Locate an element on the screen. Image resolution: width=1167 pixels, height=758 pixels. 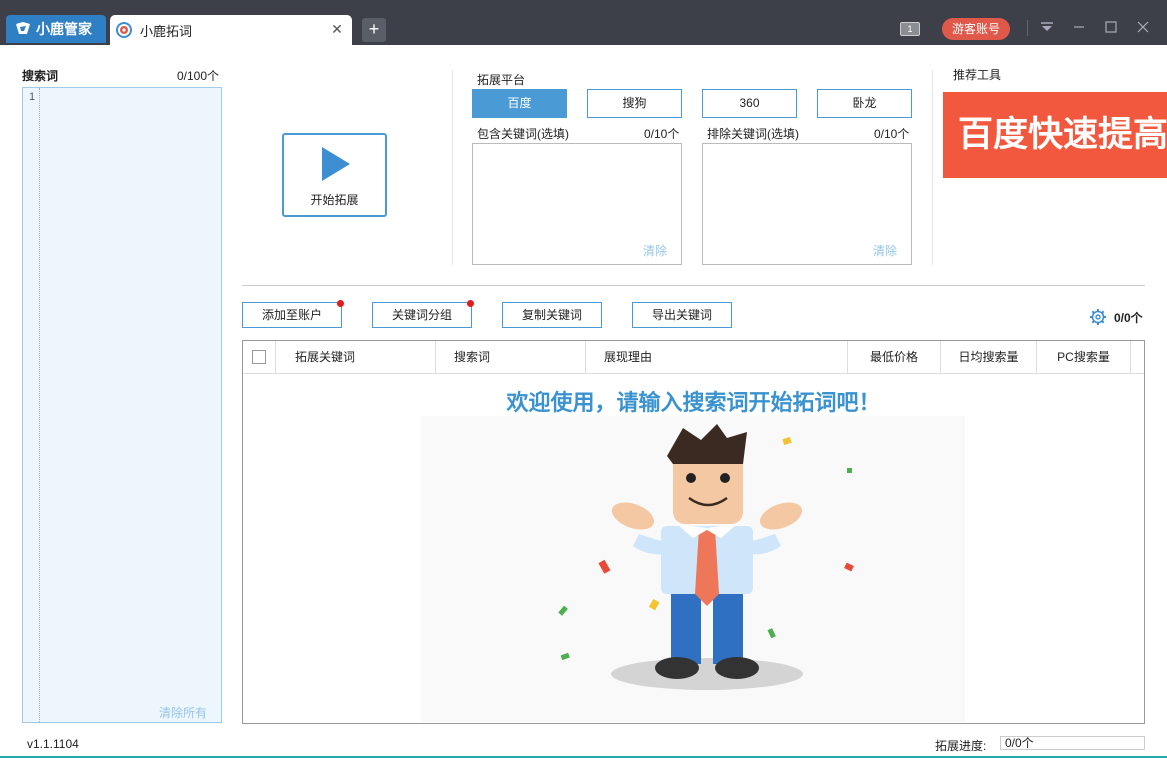
select-all-checkbox is located at coordinates (259, 357).